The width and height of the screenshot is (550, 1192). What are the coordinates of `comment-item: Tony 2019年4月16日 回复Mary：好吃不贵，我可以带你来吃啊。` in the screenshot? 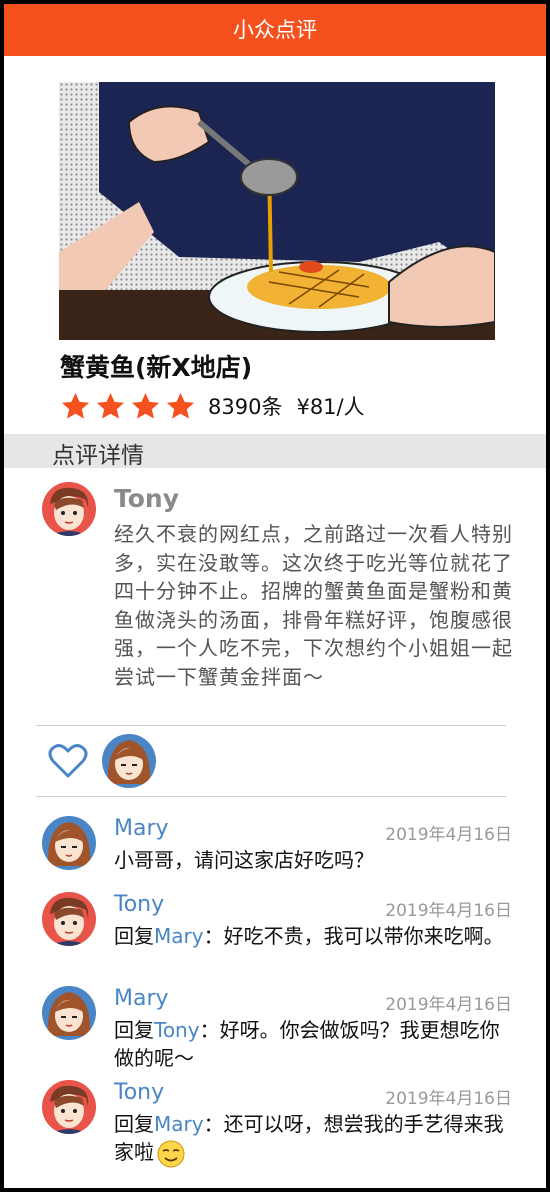 It's located at (277, 937).